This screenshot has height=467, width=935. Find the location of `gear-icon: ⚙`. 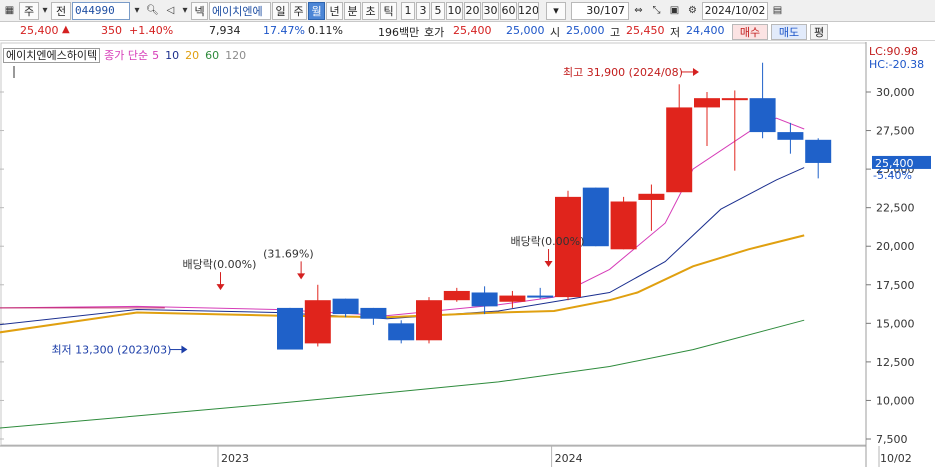

gear-icon: ⚙ is located at coordinates (692, 11).